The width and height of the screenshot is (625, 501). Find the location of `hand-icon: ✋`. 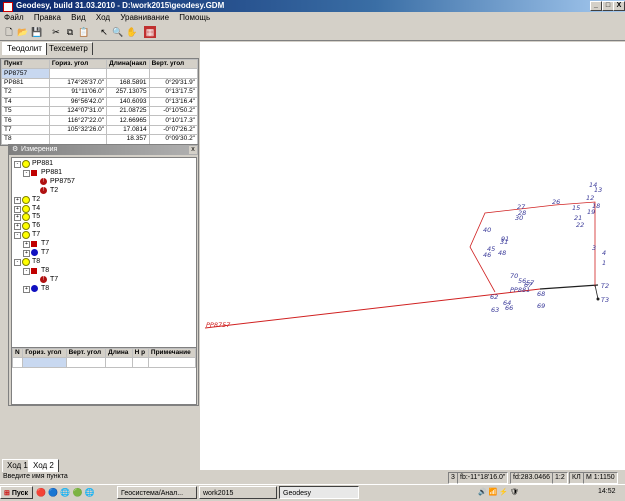

hand-icon: ✋ is located at coordinates (132, 32).